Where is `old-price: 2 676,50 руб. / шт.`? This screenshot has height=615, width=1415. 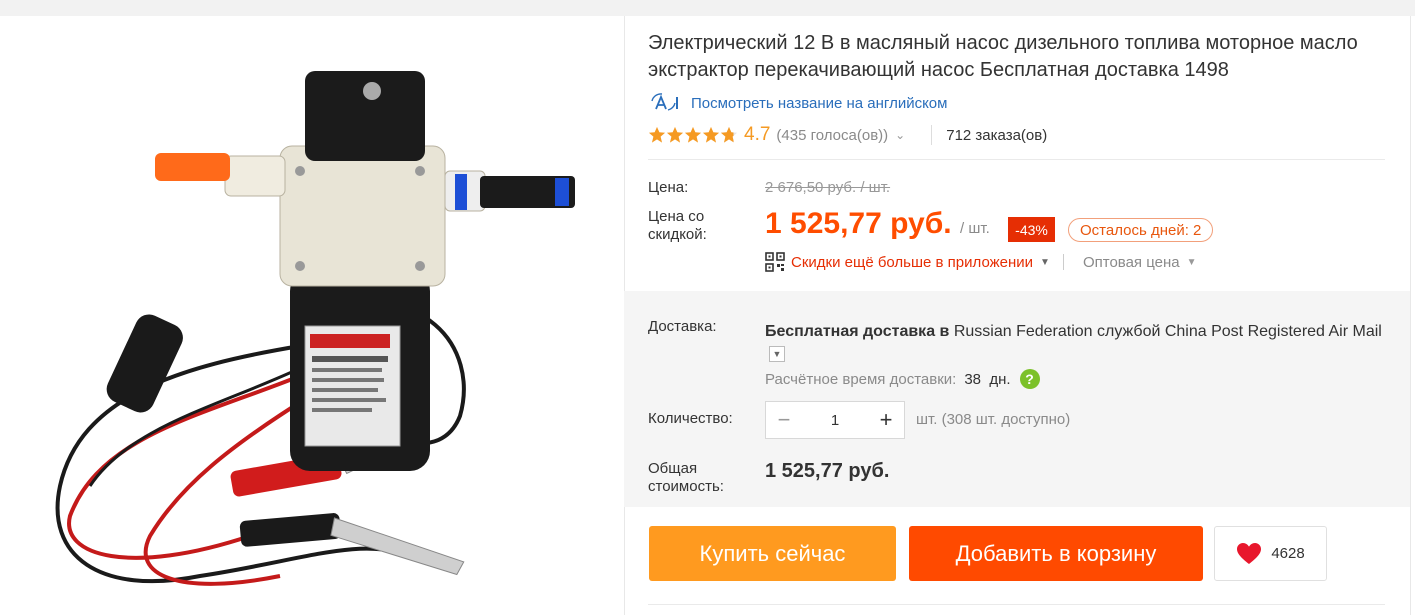 old-price: 2 676,50 руб. / шт. is located at coordinates (828, 187).